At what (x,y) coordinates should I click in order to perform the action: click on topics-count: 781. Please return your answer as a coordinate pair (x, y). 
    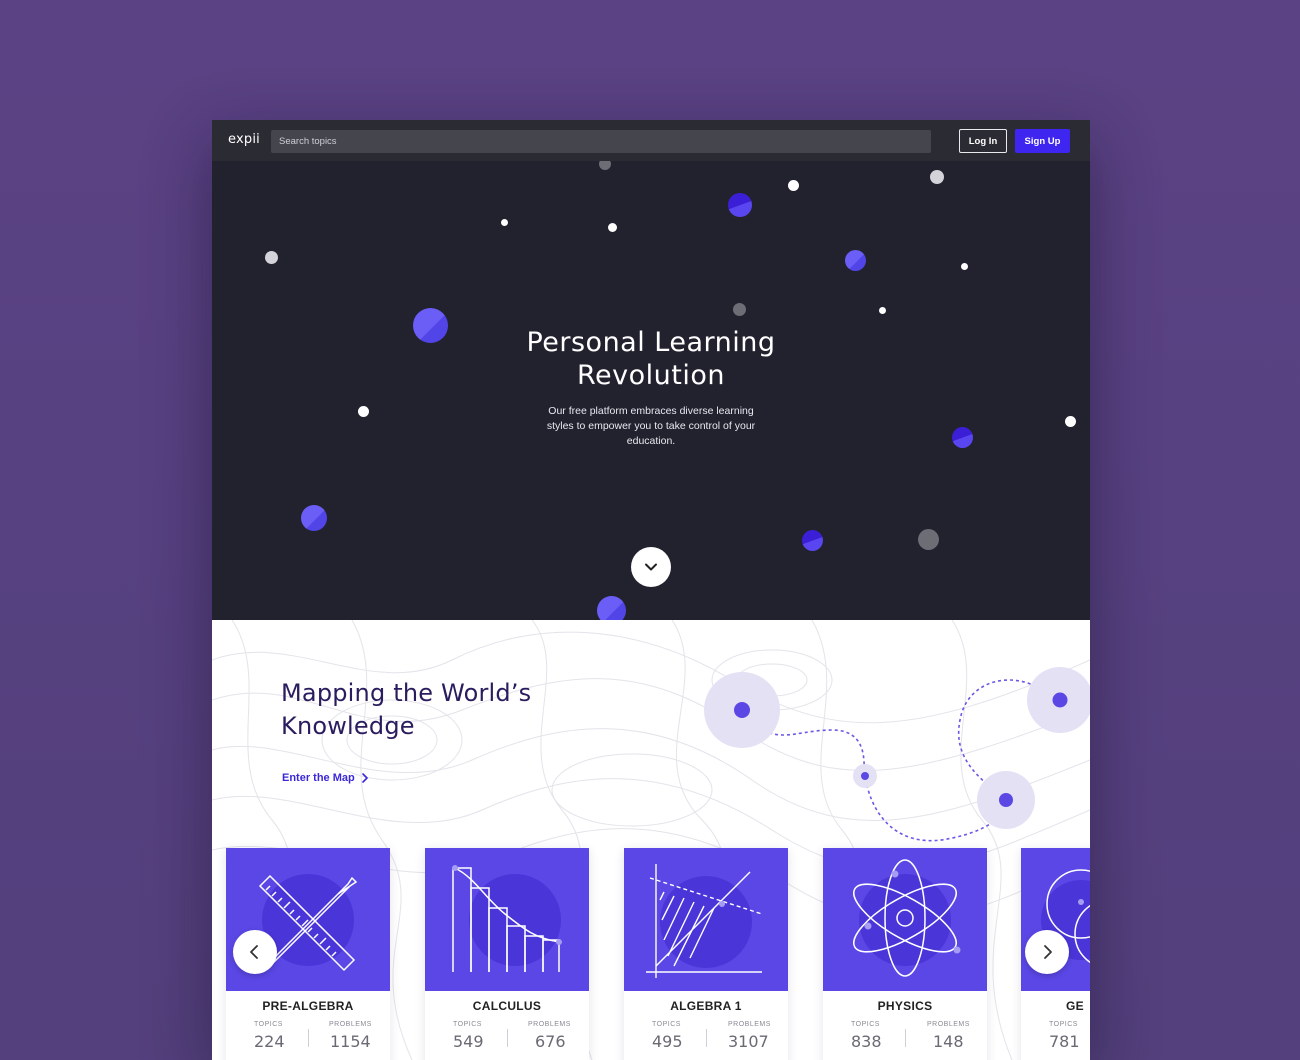
    Looking at the image, I should click on (1064, 1041).